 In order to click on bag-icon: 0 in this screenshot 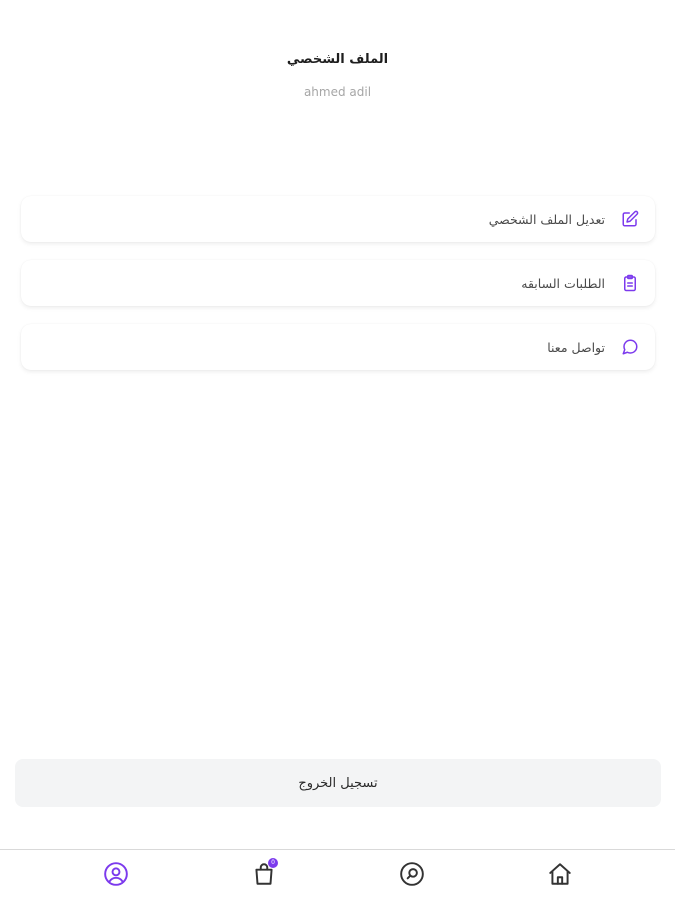, I will do `click(264, 874)`.